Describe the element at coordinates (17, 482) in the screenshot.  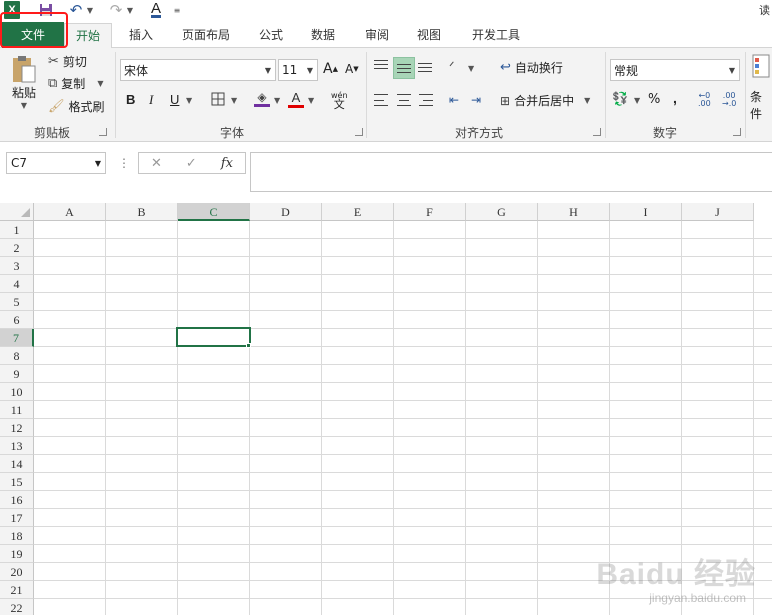
I see `row-header-15: 15` at that location.